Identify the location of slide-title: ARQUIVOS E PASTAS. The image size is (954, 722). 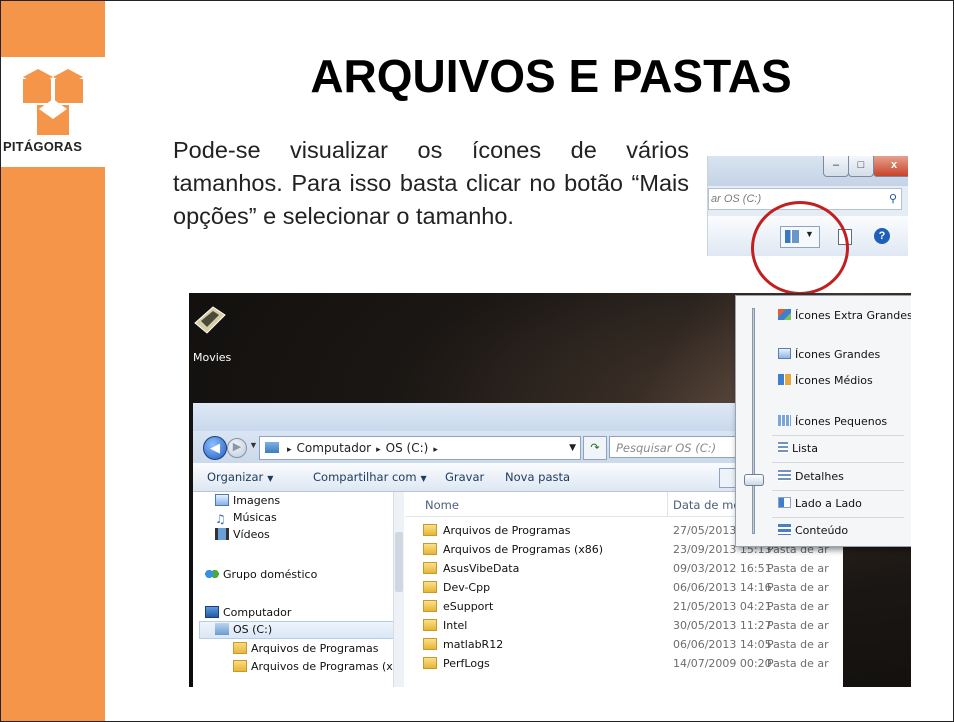
(551, 76).